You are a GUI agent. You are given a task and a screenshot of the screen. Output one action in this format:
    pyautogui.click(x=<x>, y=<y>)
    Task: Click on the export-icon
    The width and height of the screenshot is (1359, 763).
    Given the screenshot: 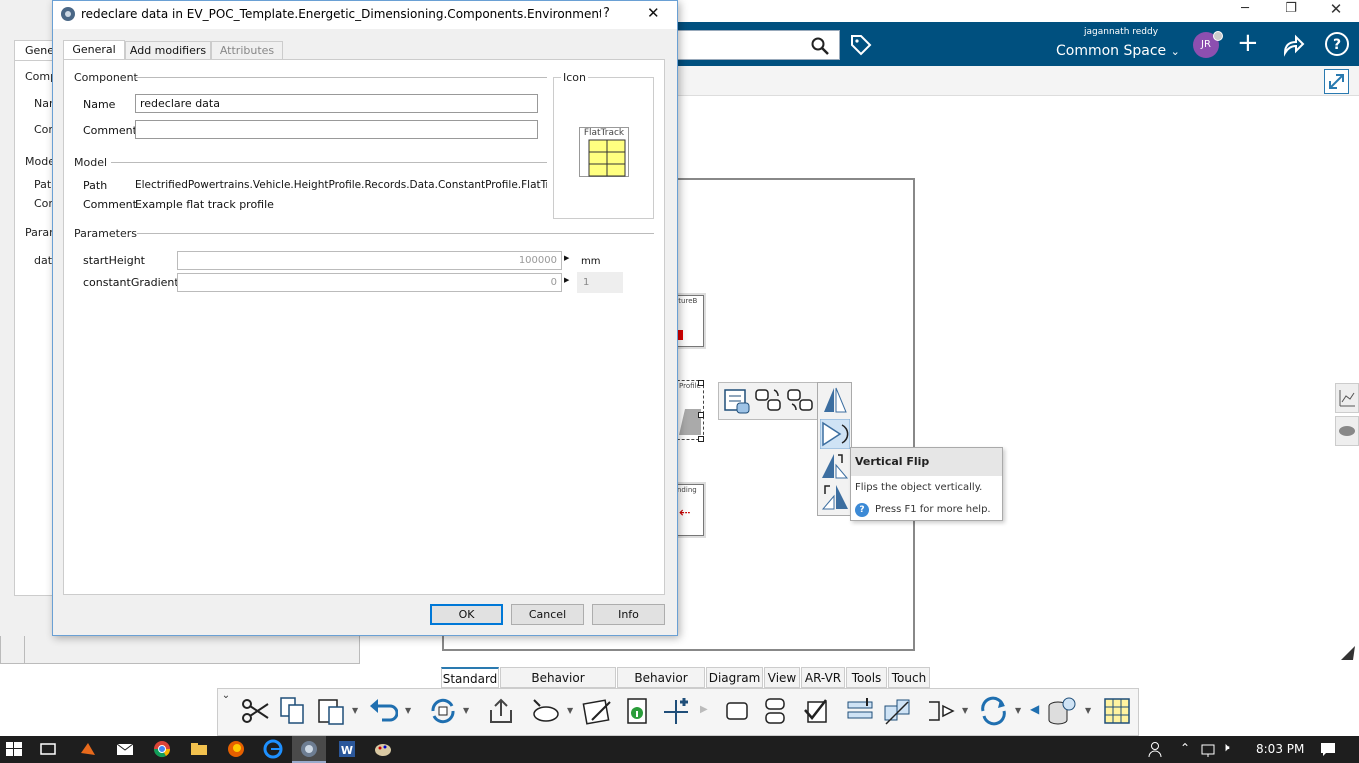 What is the action you would take?
    pyautogui.click(x=501, y=711)
    